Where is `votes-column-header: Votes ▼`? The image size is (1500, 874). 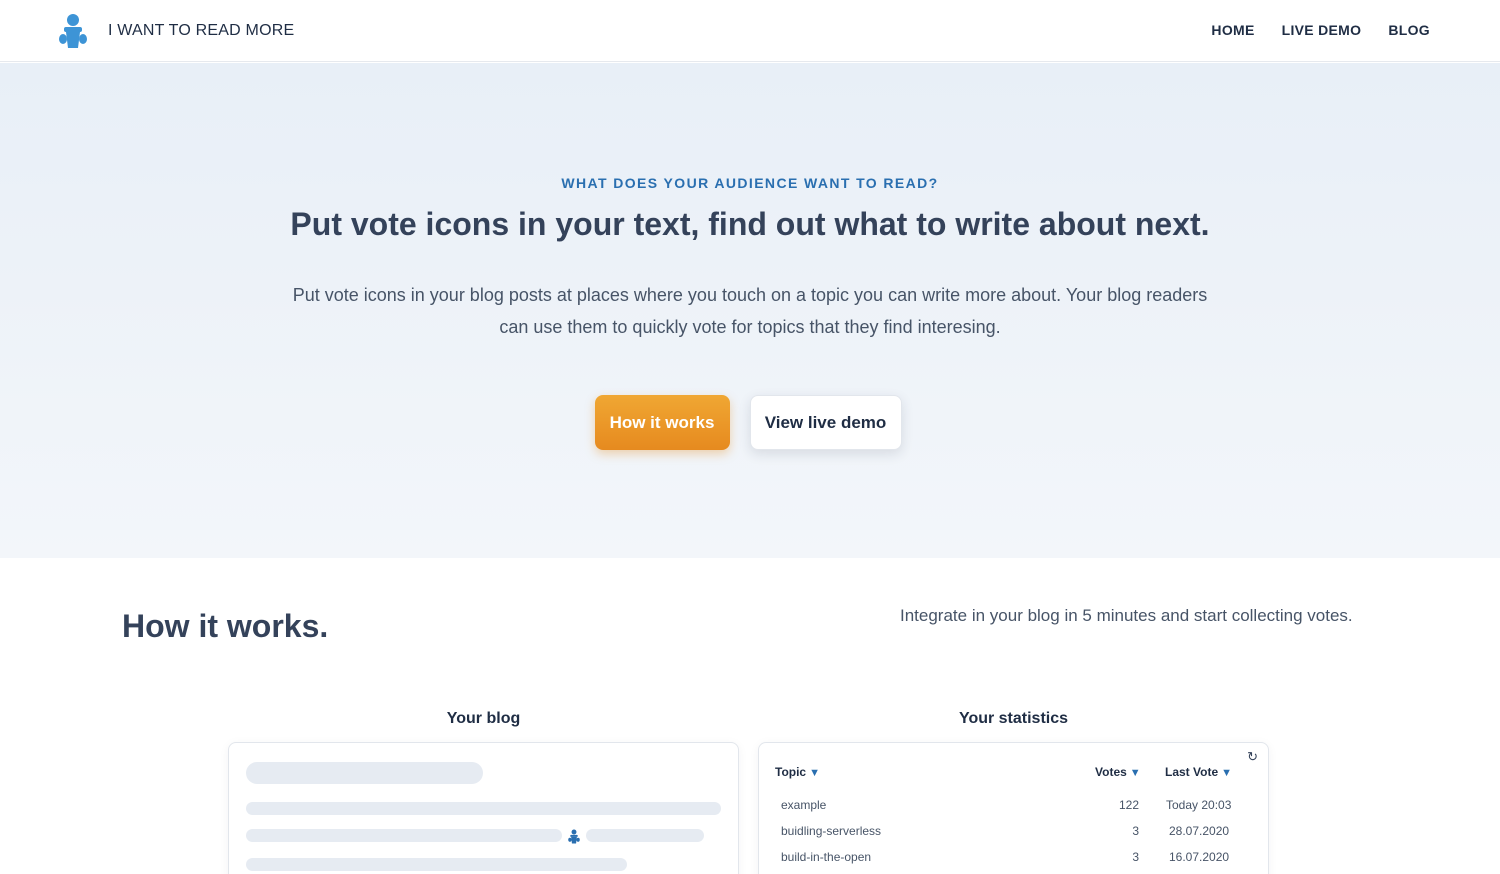 votes-column-header: Votes ▼ is located at coordinates (1118, 772).